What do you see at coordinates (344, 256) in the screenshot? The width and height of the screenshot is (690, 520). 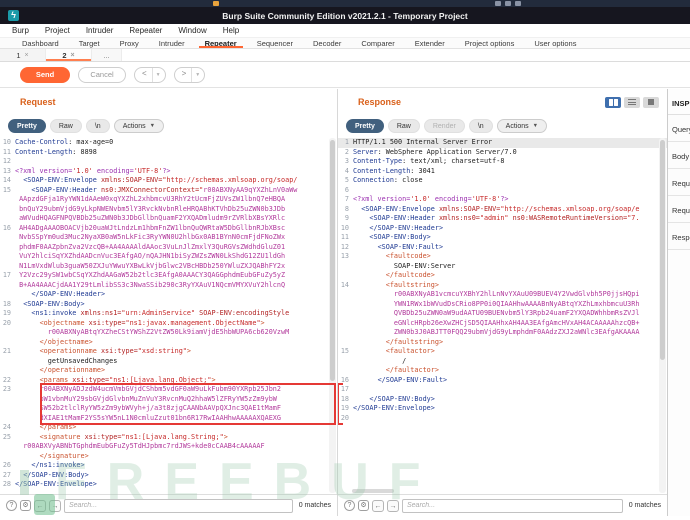 I see `line-number: 13` at bounding box center [344, 256].